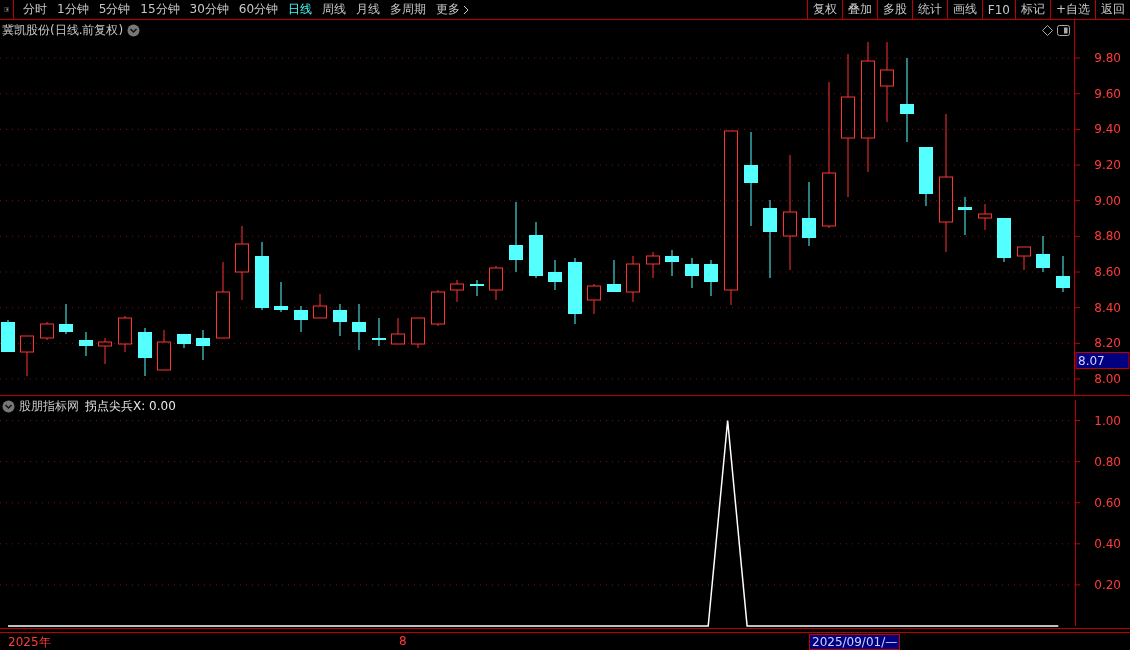  I want to click on toolbar-button: 标记, so click(1032, 9).